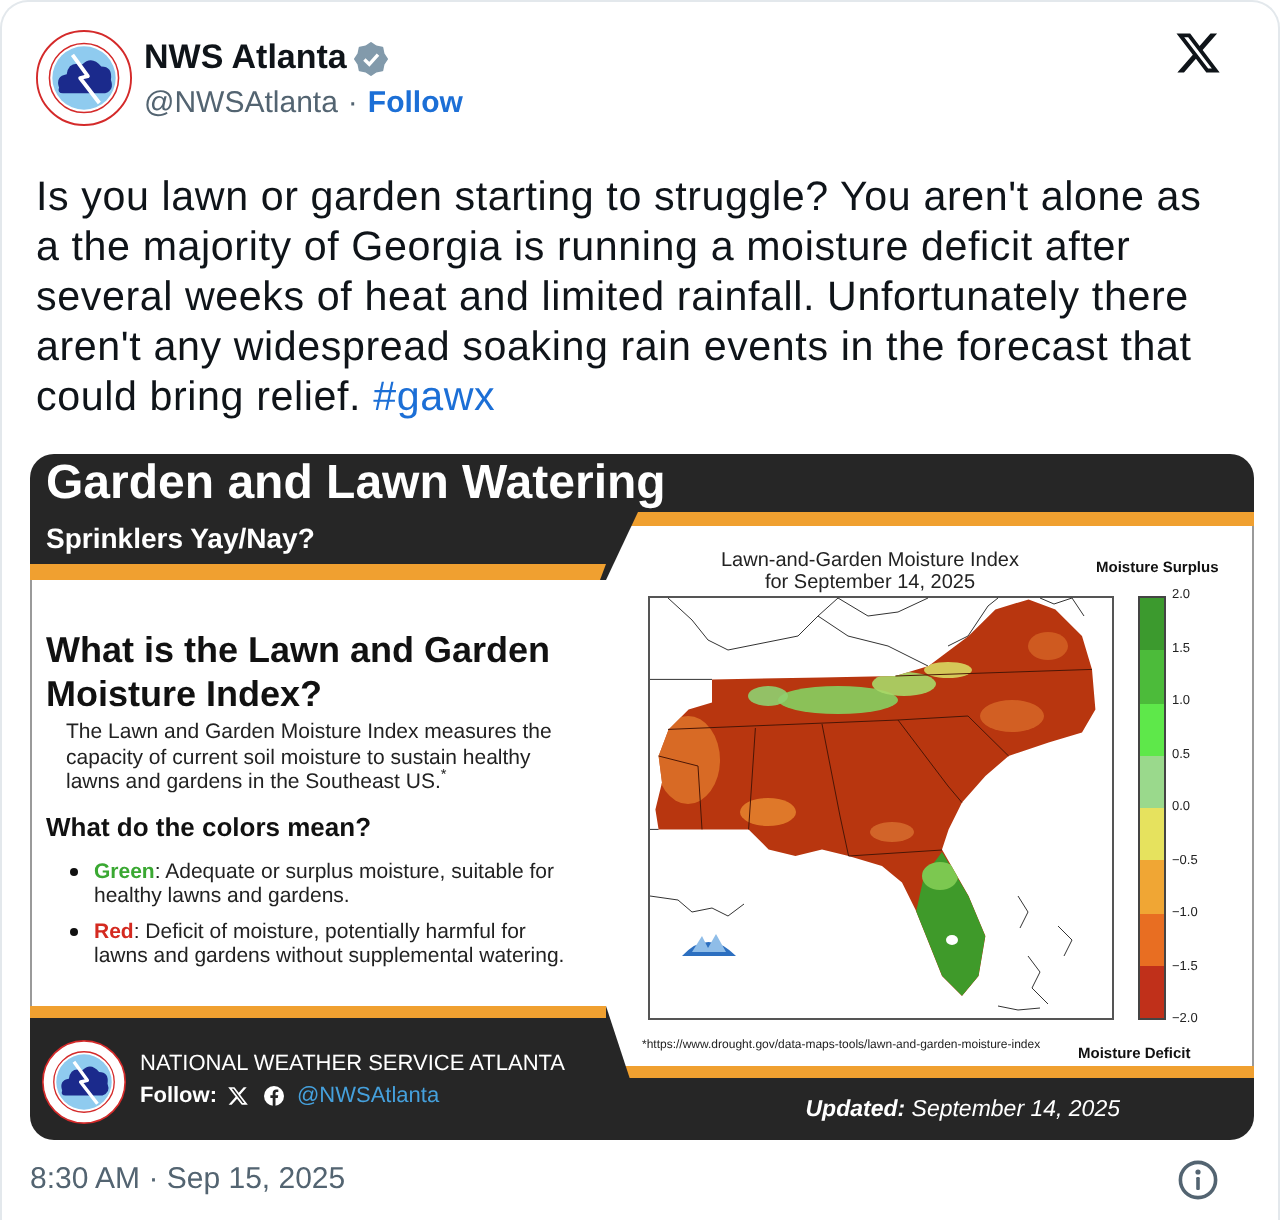  Describe the element at coordinates (434, 397) in the screenshot. I see `hashtag-link: #gawx` at that location.